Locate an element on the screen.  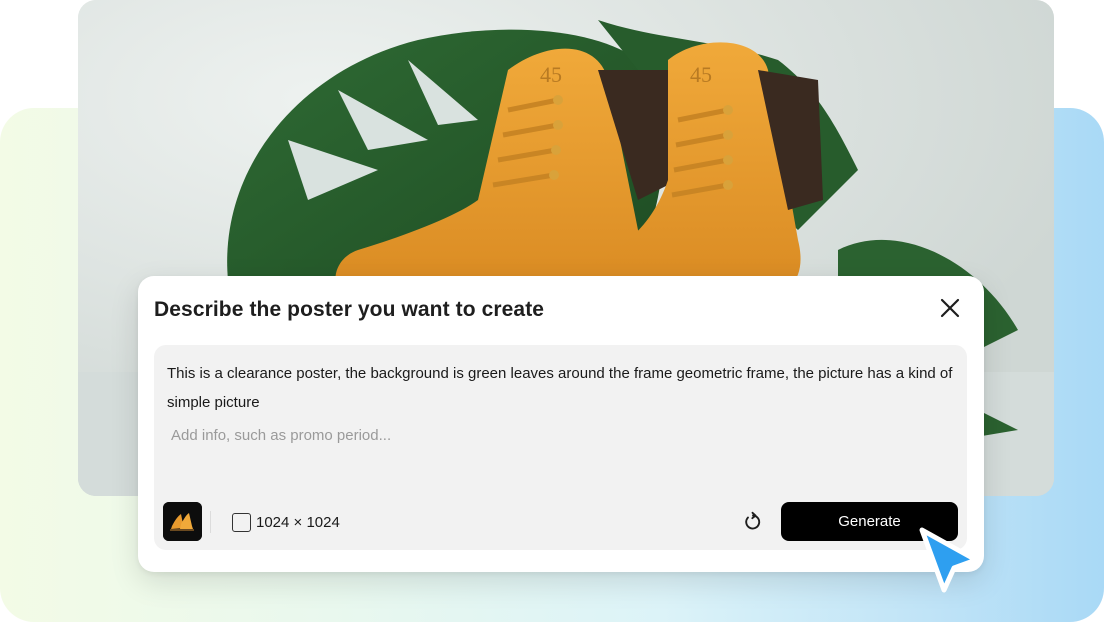
size-option: 1024 × 1024 is located at coordinates (286, 522).